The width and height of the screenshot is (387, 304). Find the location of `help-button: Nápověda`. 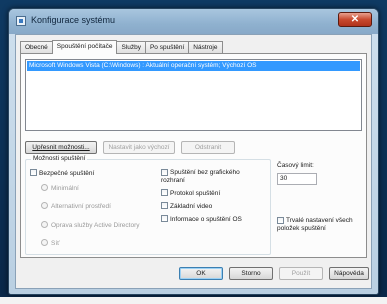

help-button: Nápověda is located at coordinates (349, 273).